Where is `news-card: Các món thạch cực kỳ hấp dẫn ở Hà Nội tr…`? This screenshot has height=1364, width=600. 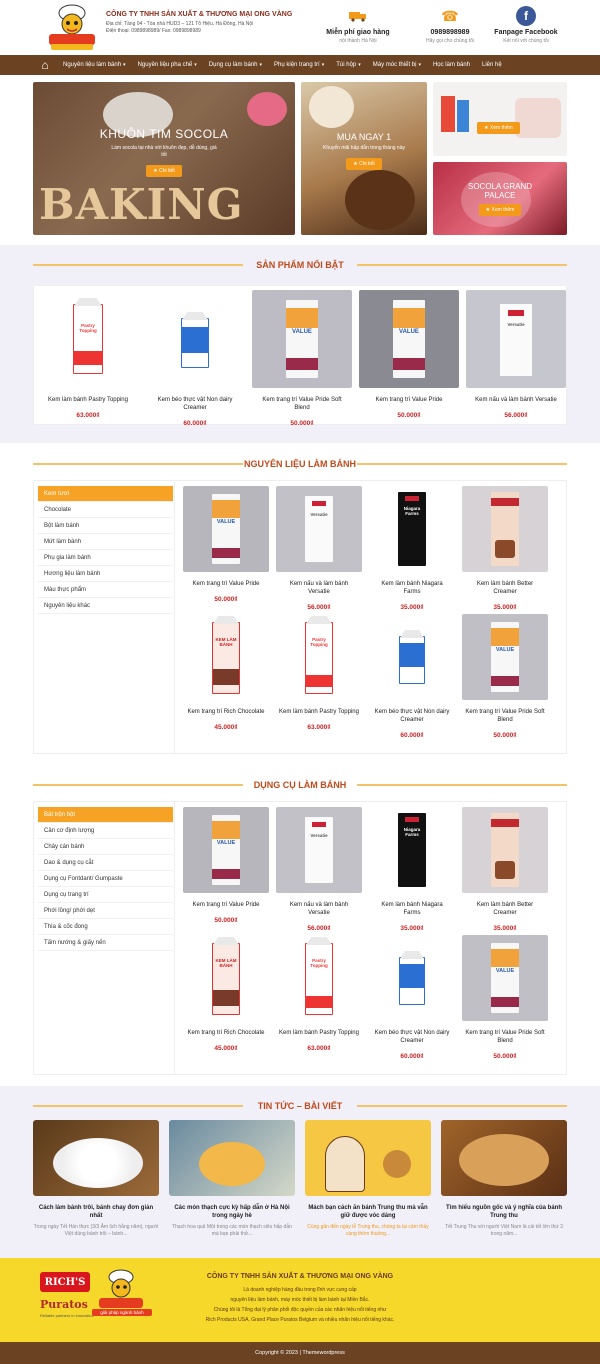
news-card: Các món thạch cực kỳ hấp dẫn ở Hà Nội tr… is located at coordinates (232, 1179).